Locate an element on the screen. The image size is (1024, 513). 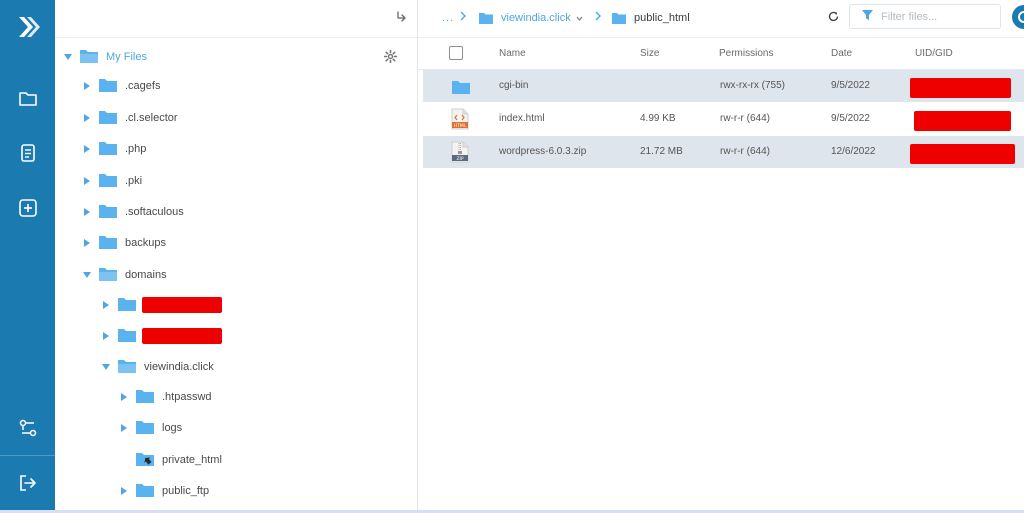
tree-root-my-files: My Files is located at coordinates (105, 57).